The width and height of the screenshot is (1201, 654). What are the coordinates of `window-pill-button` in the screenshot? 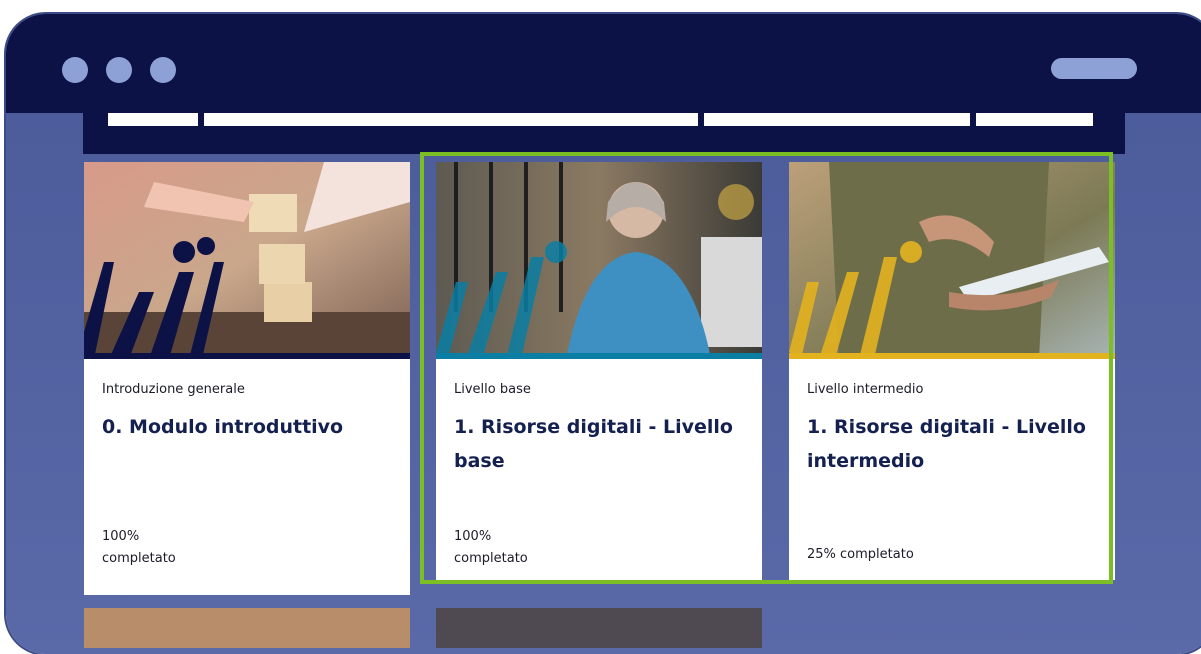 It's located at (1094, 68).